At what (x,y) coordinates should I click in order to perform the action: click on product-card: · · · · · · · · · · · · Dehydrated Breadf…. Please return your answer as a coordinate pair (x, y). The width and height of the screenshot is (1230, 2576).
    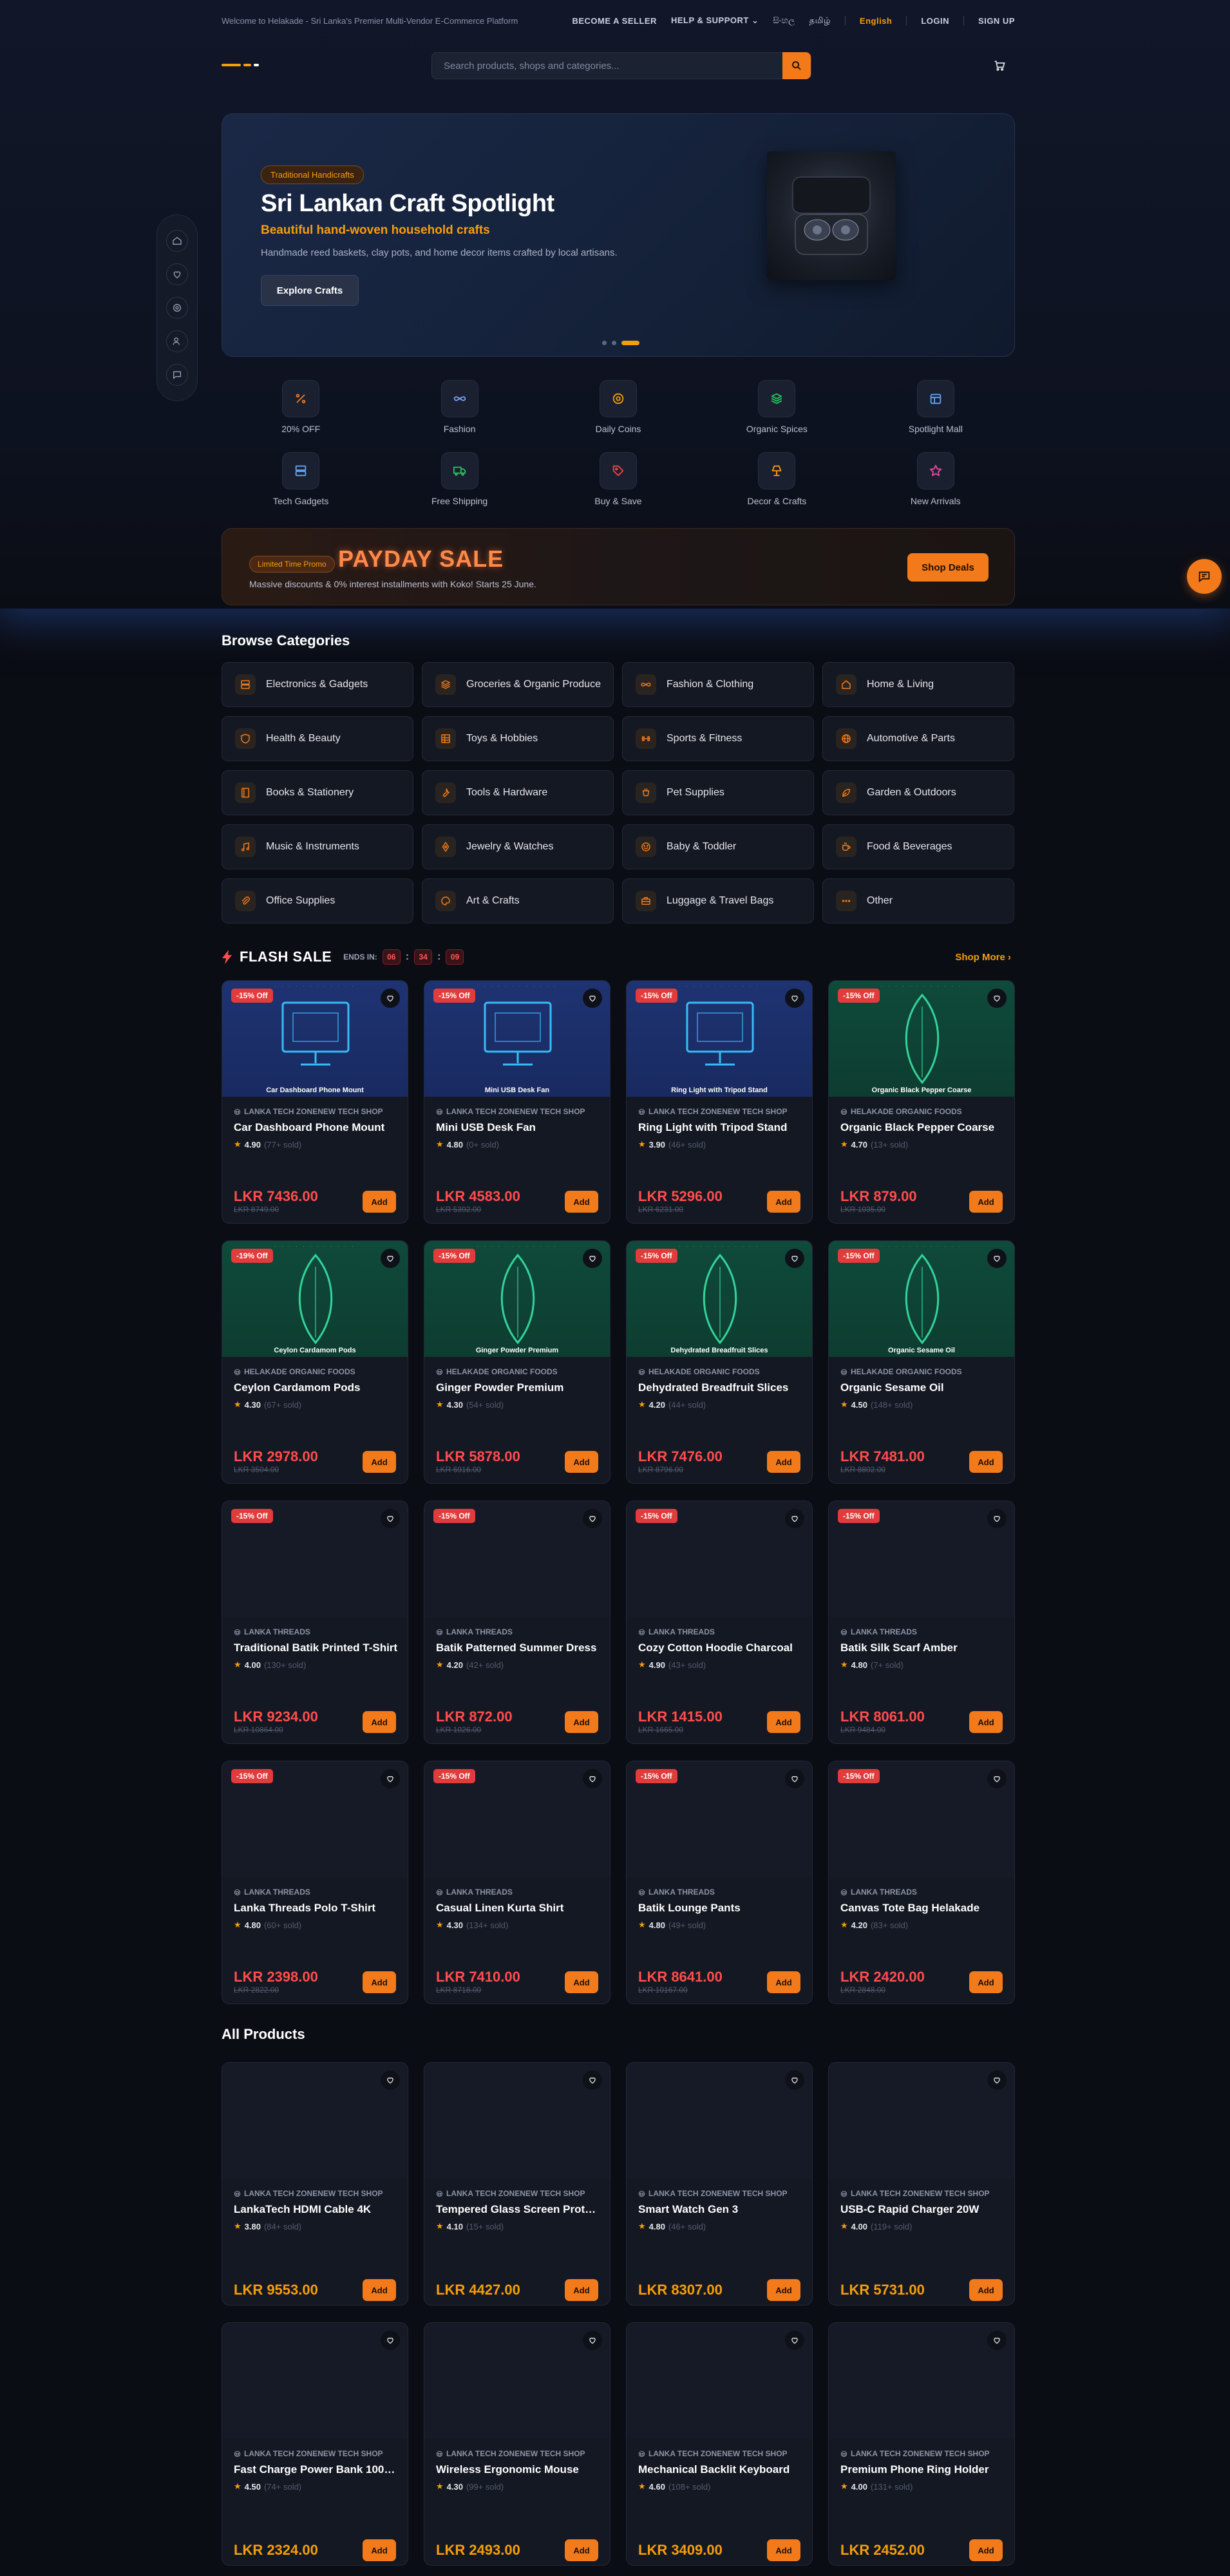
    Looking at the image, I should click on (719, 1362).